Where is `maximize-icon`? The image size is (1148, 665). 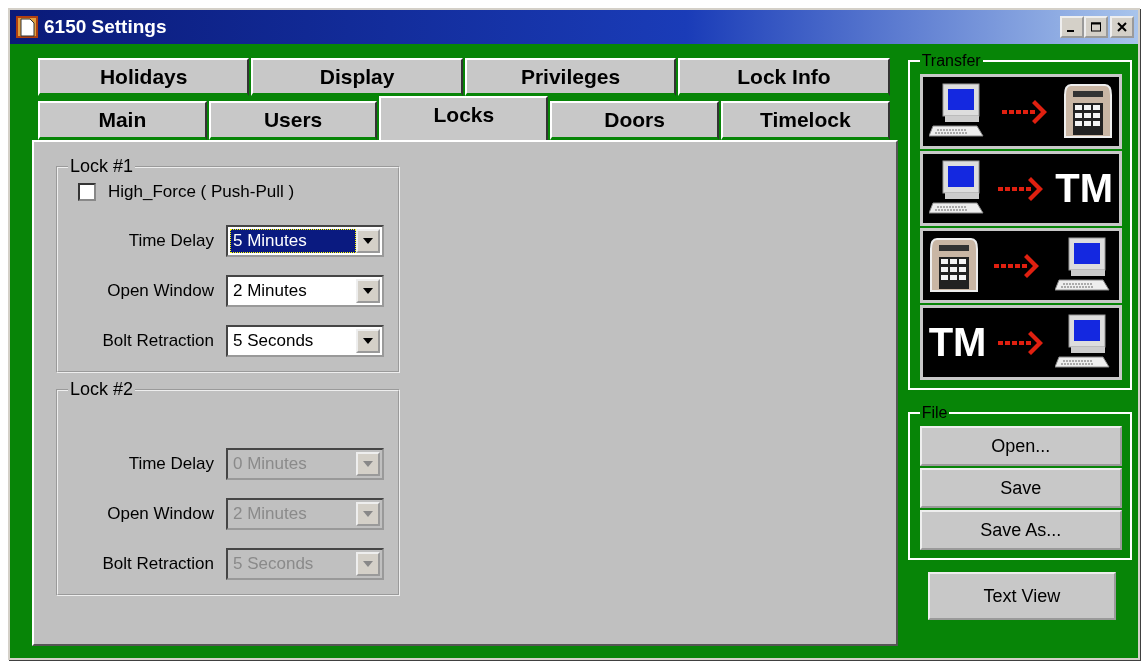 maximize-icon is located at coordinates (1096, 27).